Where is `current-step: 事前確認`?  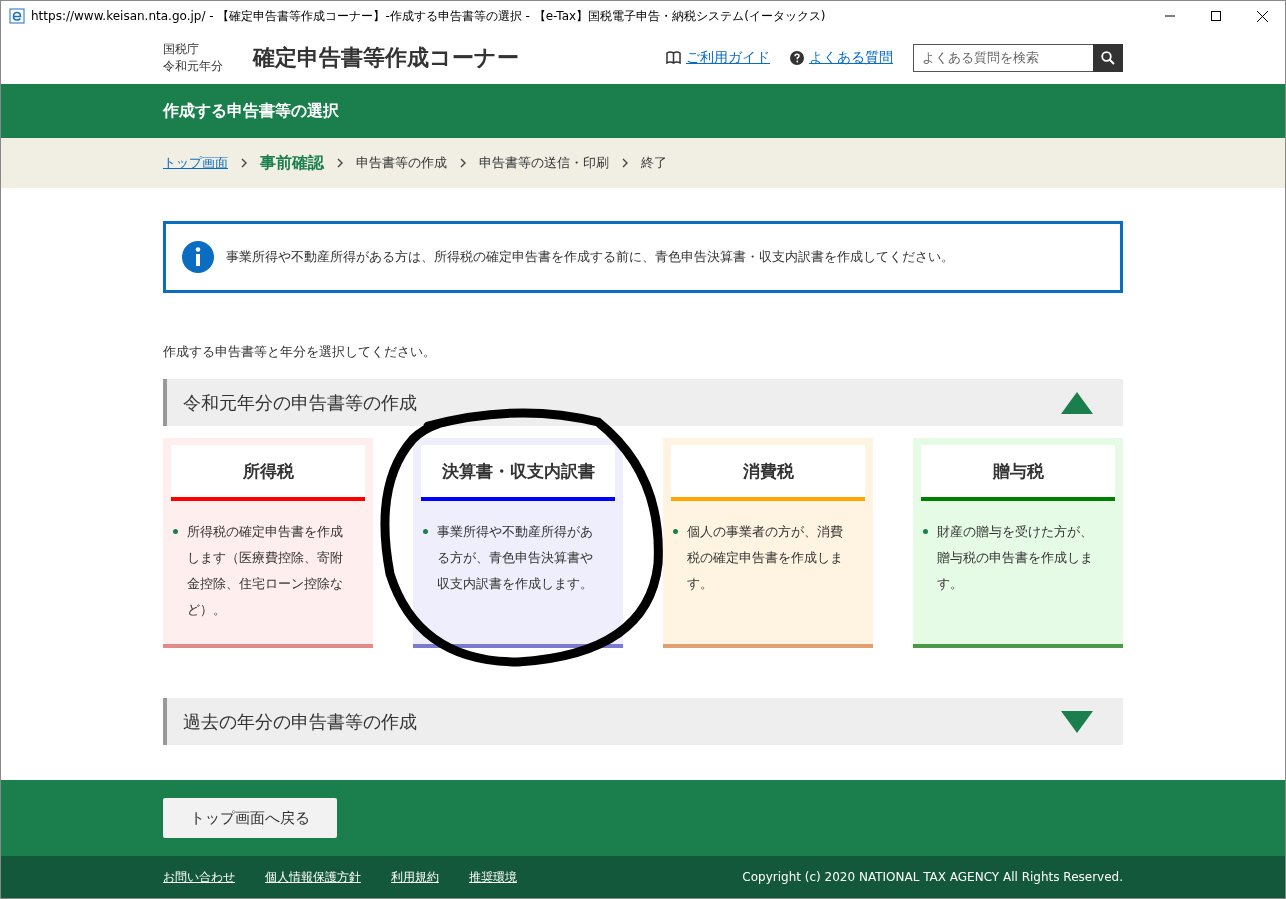 current-step: 事前確認 is located at coordinates (292, 163).